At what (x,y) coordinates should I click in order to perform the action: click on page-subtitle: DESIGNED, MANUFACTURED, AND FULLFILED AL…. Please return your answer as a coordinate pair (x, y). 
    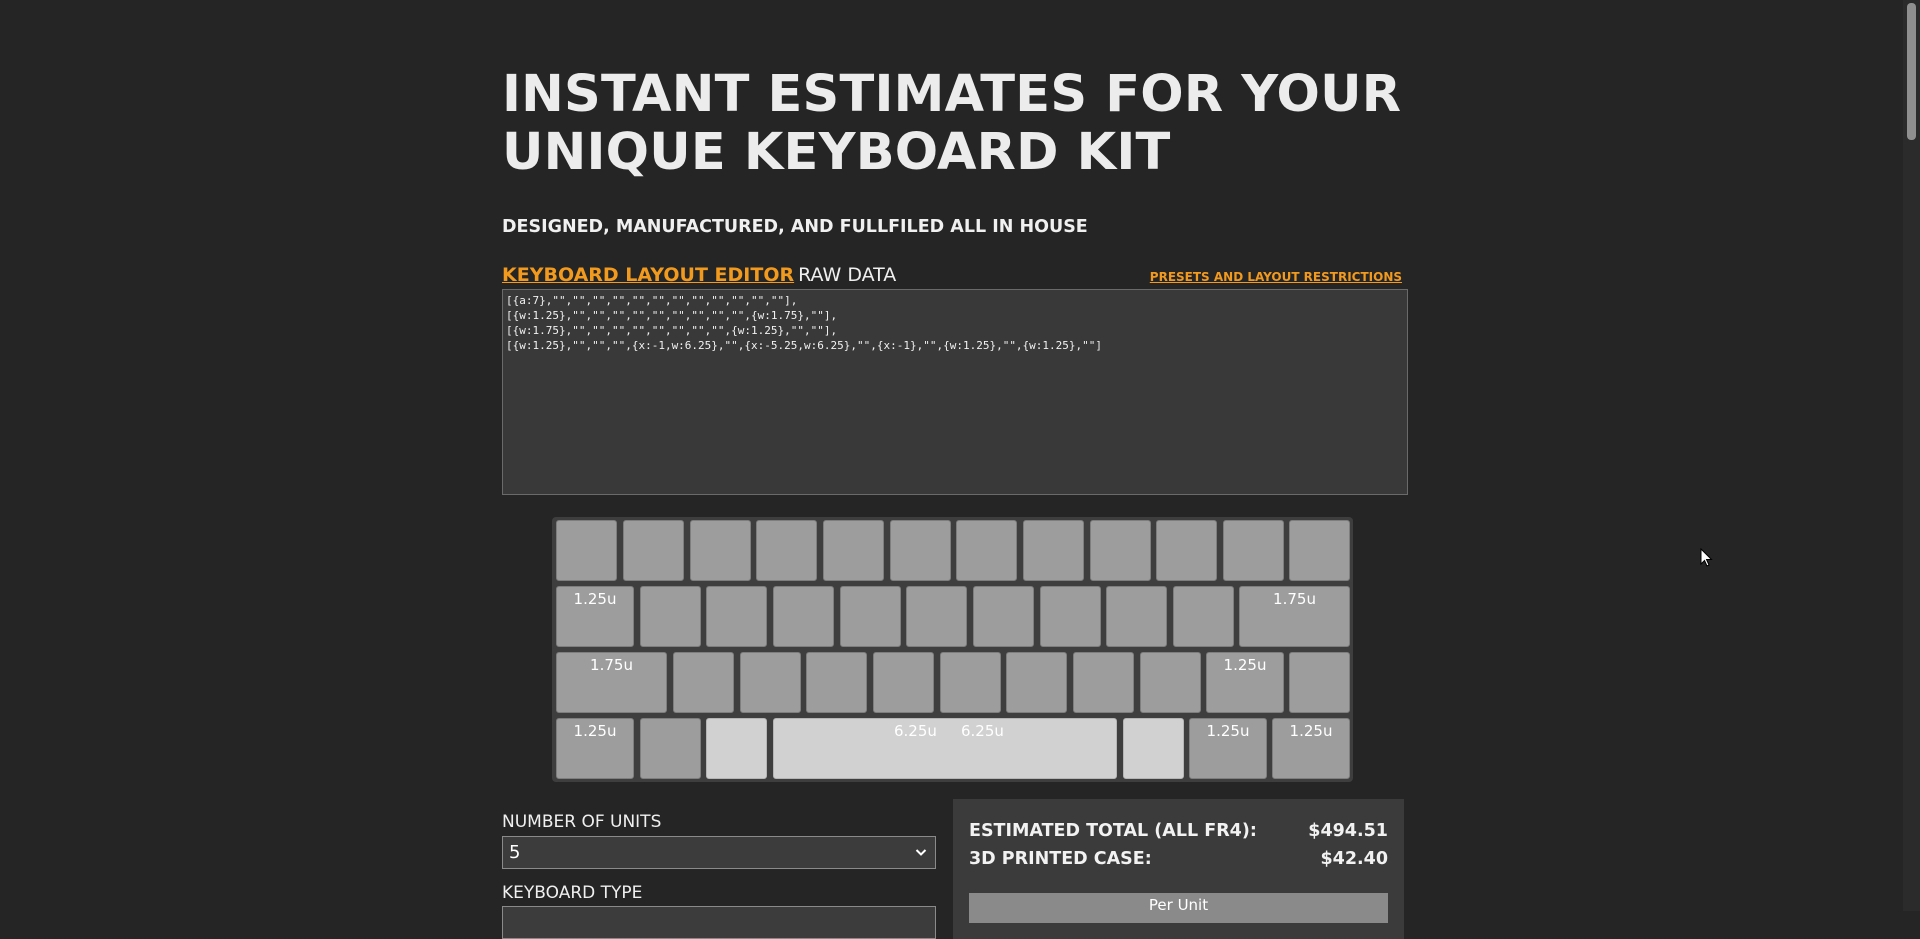
    Looking at the image, I should click on (795, 227).